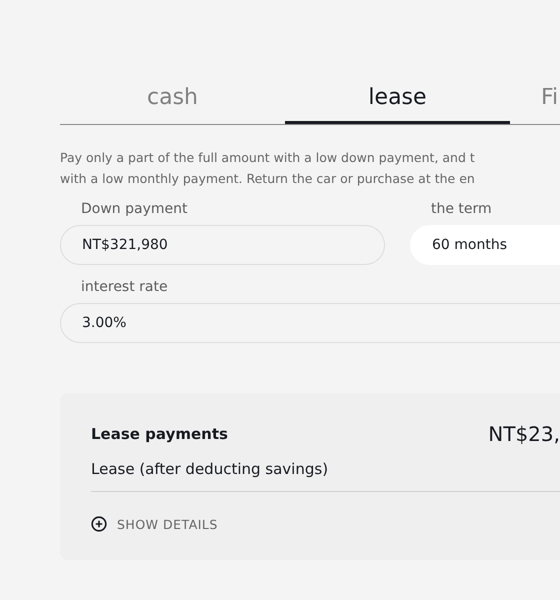  Describe the element at coordinates (268, 168) in the screenshot. I see `description-text: Pay only a part of the full amount with a low down payment, and t with a low monthly payment. Return the car or purchase at the en` at that location.